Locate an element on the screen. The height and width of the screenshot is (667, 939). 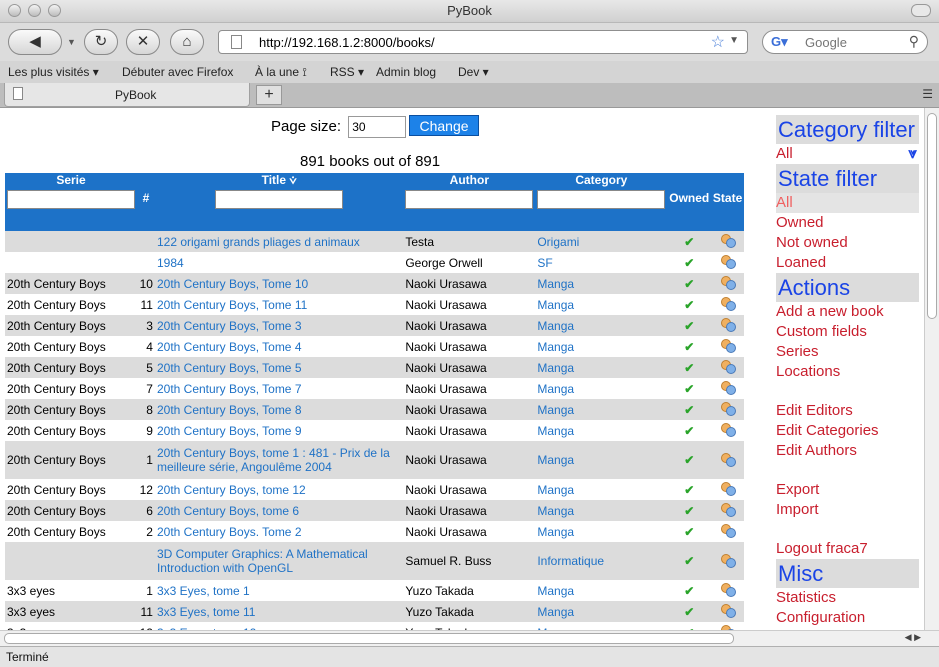
search-bar: G▾ ⚲ is located at coordinates (845, 42).